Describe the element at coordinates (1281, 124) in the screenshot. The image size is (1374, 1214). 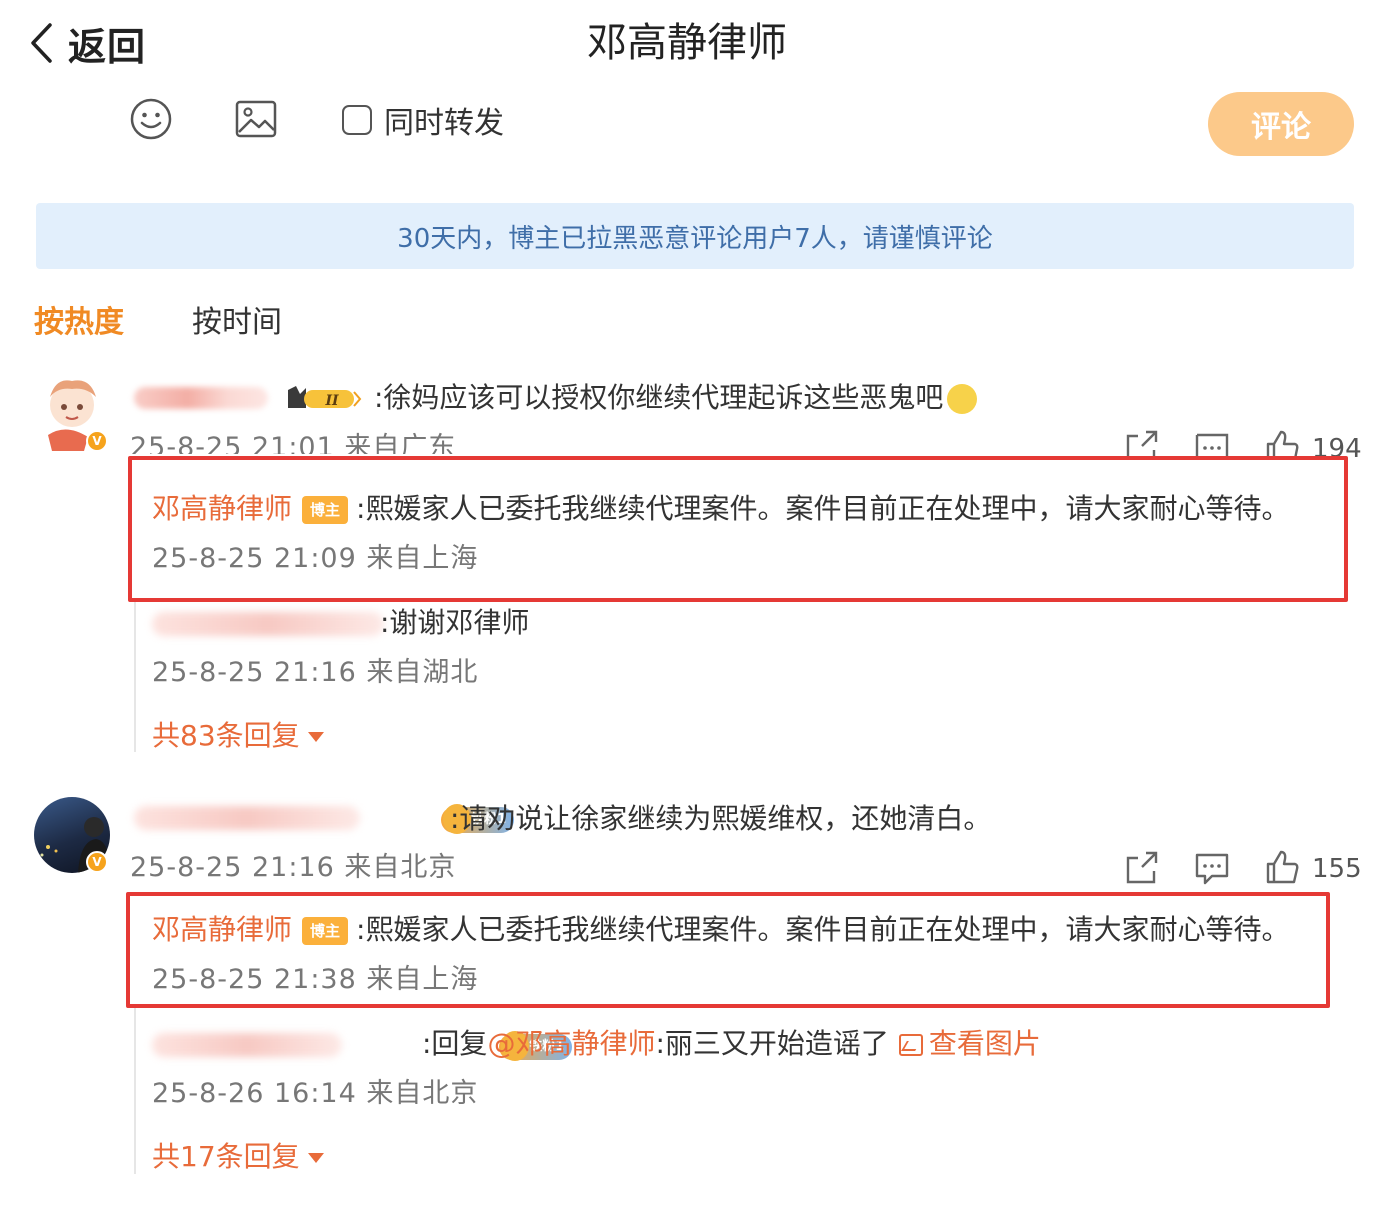
I see `comment-button: 评论` at that location.